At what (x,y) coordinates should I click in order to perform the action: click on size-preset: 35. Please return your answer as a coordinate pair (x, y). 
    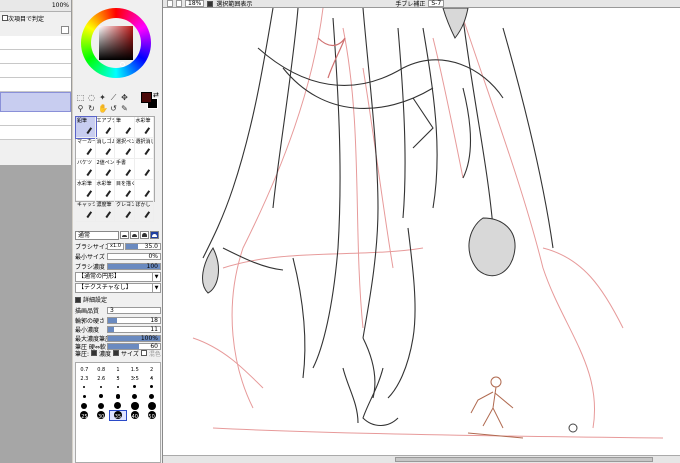
    Looking at the image, I should click on (118, 415).